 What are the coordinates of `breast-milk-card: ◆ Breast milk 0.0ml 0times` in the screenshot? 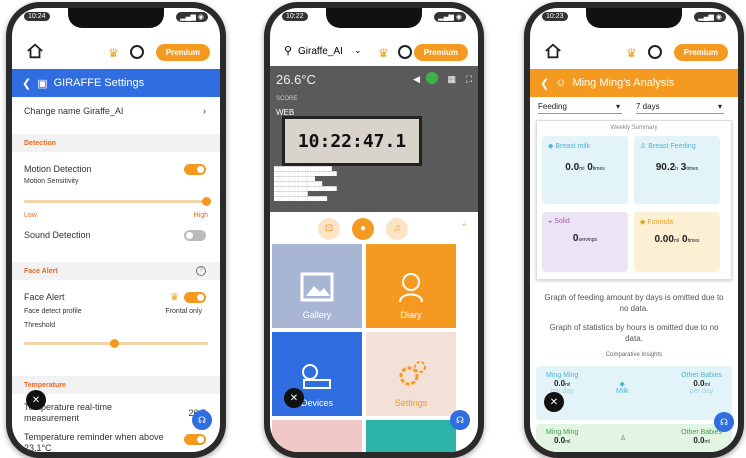 It's located at (585, 170).